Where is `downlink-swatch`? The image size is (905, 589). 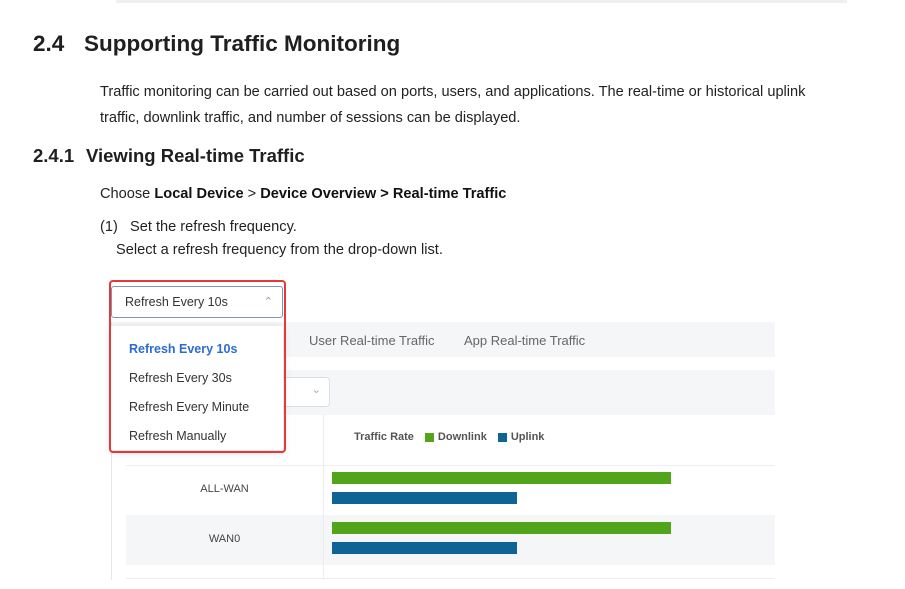 downlink-swatch is located at coordinates (429, 437).